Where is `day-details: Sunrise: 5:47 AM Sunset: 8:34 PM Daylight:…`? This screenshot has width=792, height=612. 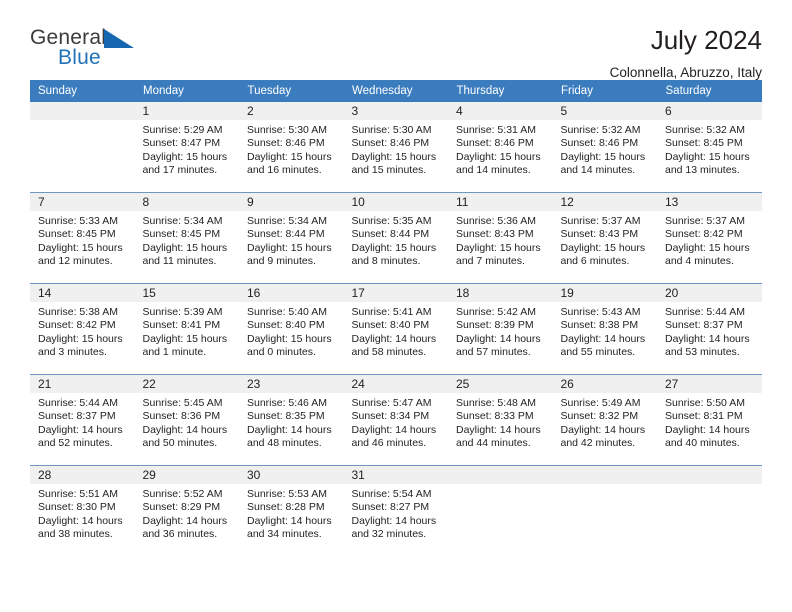
day-details: Sunrise: 5:47 AM Sunset: 8:34 PM Daylight:… is located at coordinates (396, 422).